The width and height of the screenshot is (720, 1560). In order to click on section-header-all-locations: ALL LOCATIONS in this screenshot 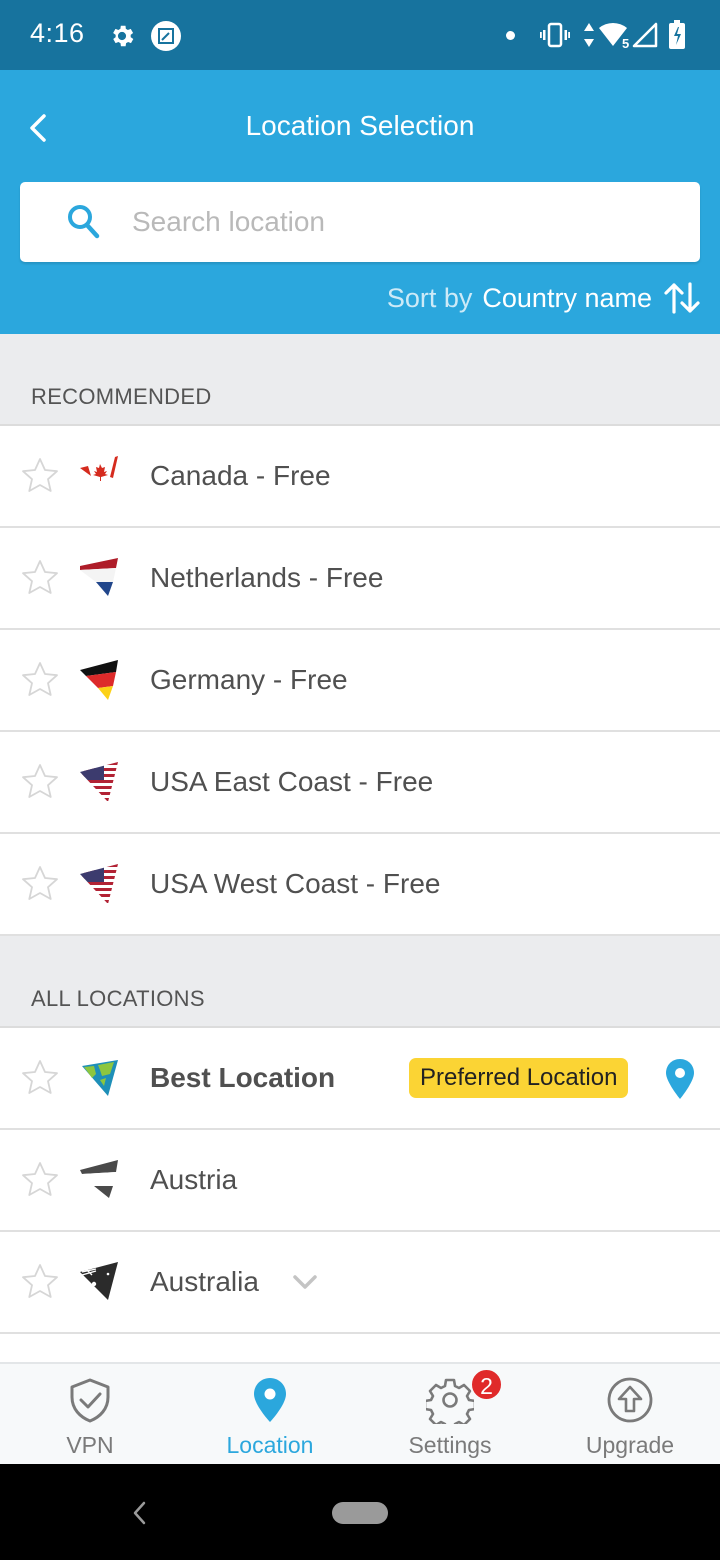, I will do `click(360, 982)`.